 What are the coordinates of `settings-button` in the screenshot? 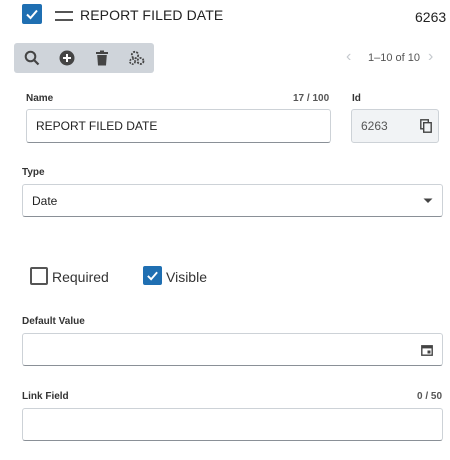 It's located at (136, 58).